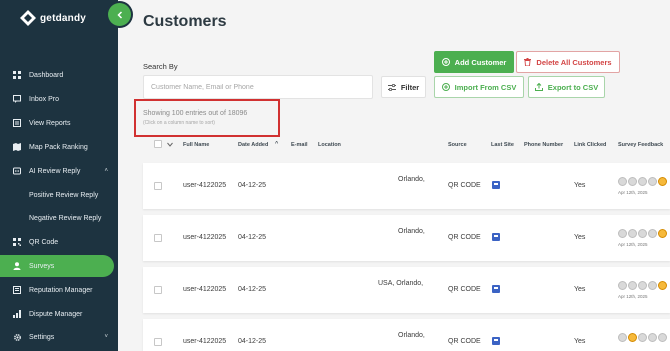  I want to click on add-customer-button: Add Customer, so click(474, 62).